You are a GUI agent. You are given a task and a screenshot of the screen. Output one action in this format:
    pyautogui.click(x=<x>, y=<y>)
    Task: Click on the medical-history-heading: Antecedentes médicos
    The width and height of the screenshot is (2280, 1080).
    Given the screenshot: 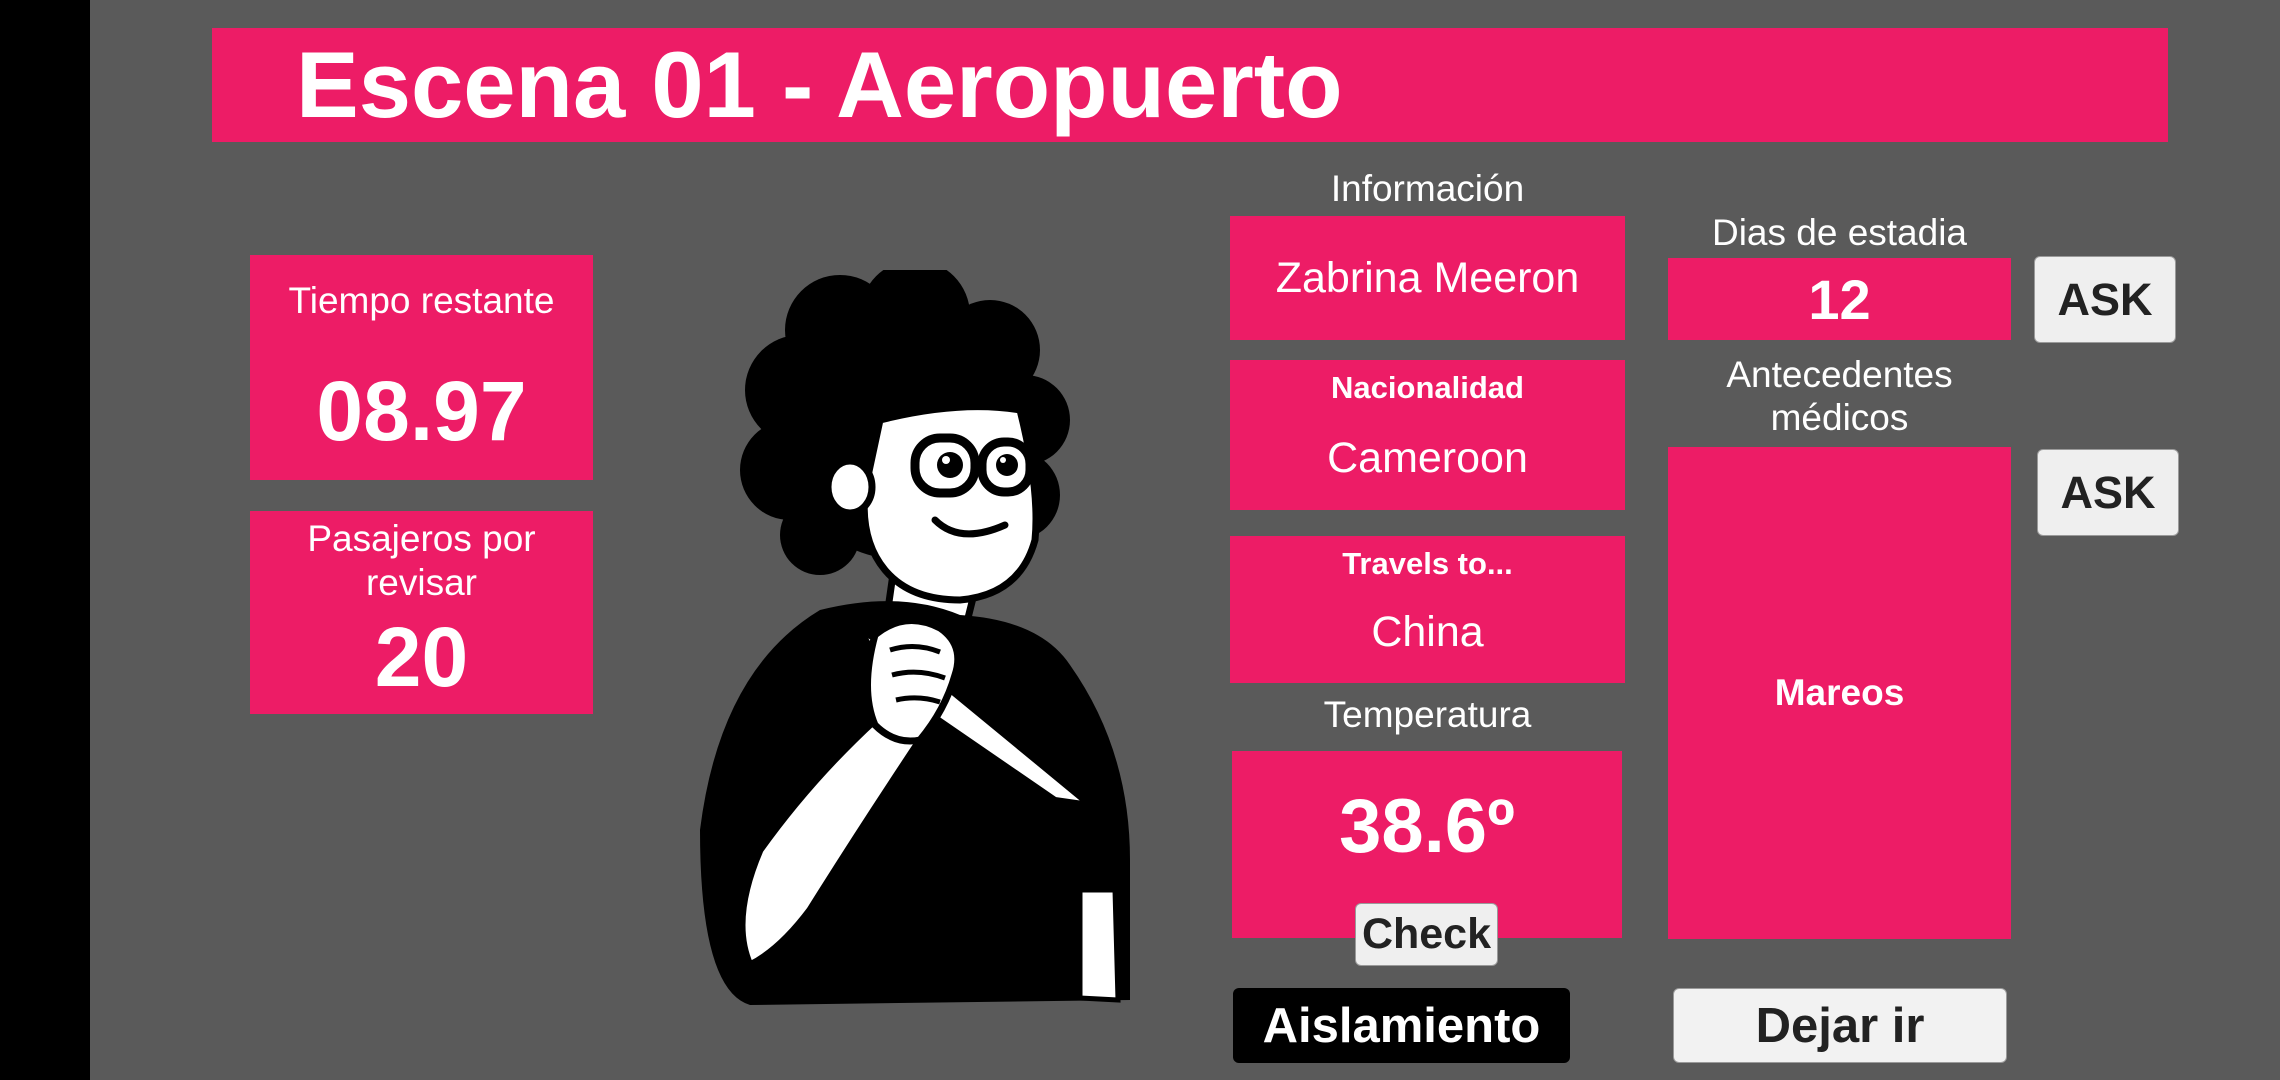 What is the action you would take?
    pyautogui.click(x=1839, y=396)
    